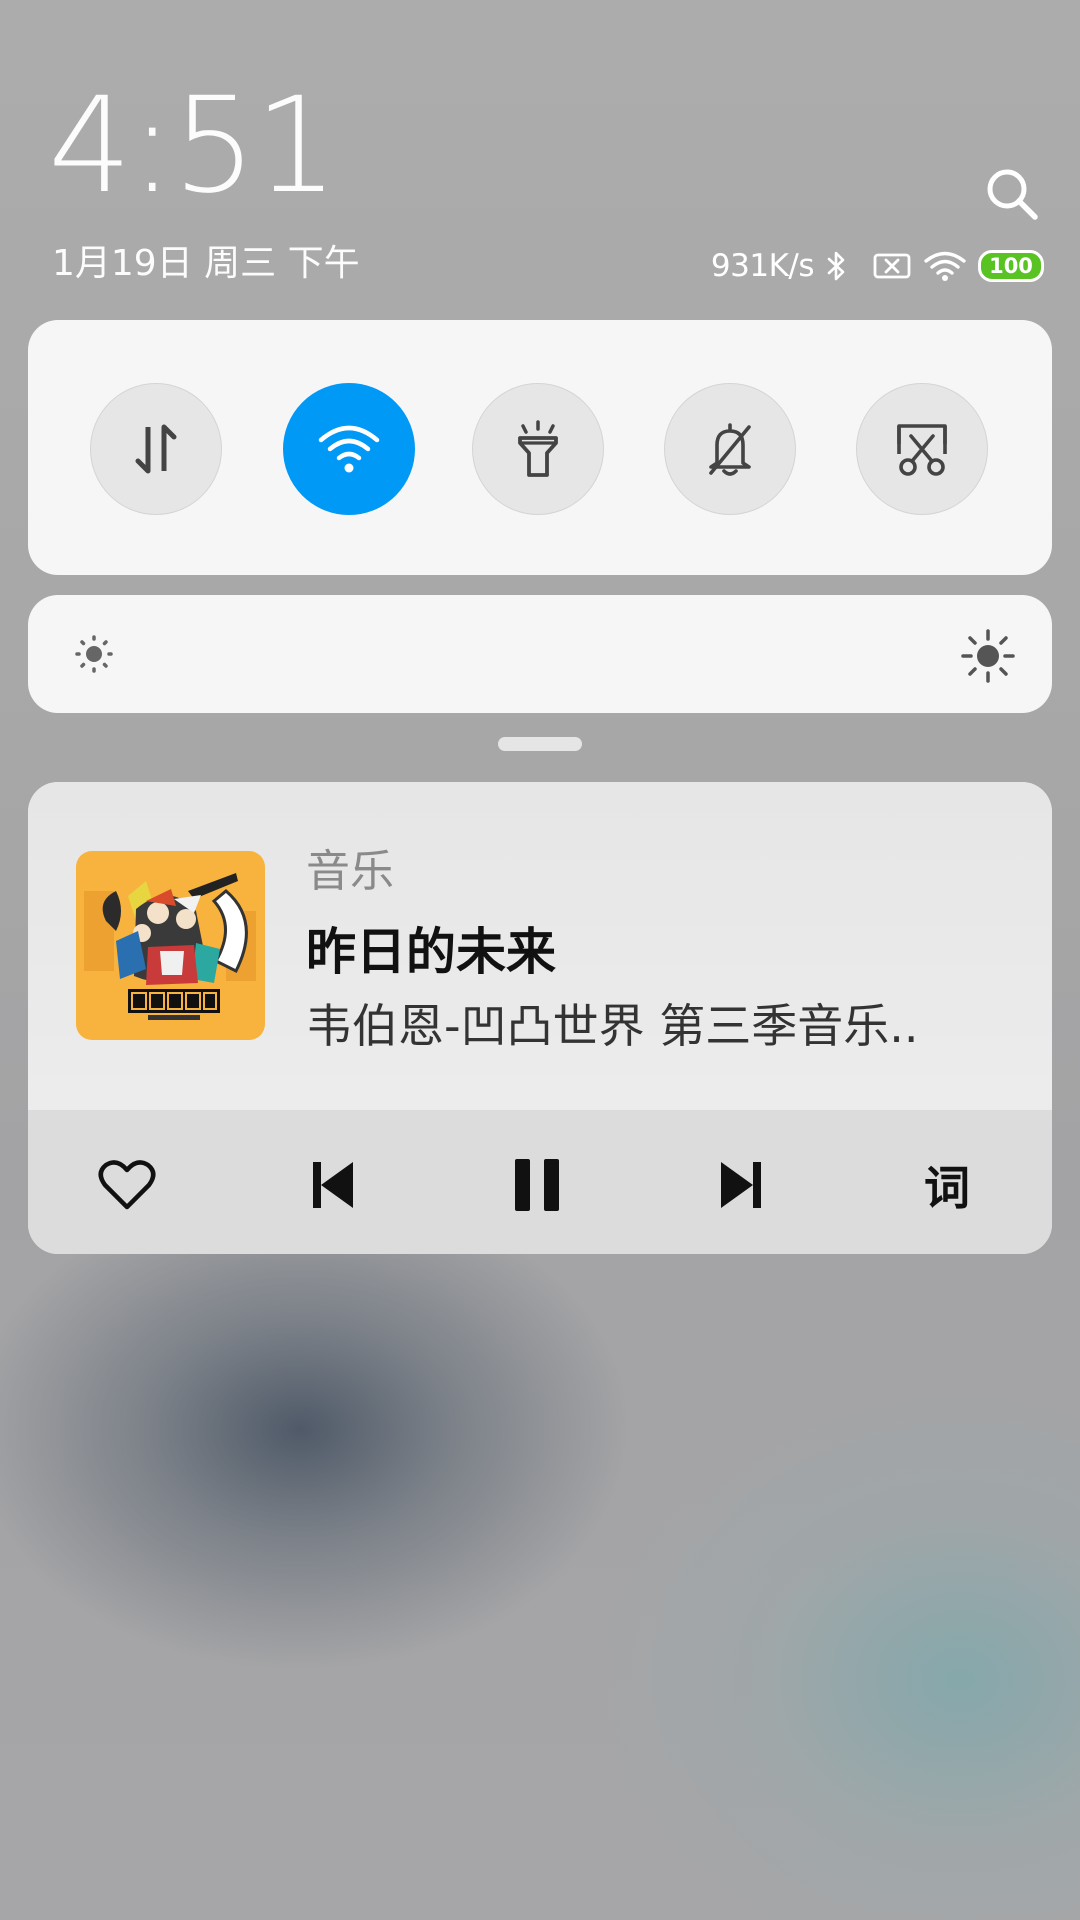 The image size is (1080, 1920). I want to click on quick-toggles-panel, so click(540, 447).